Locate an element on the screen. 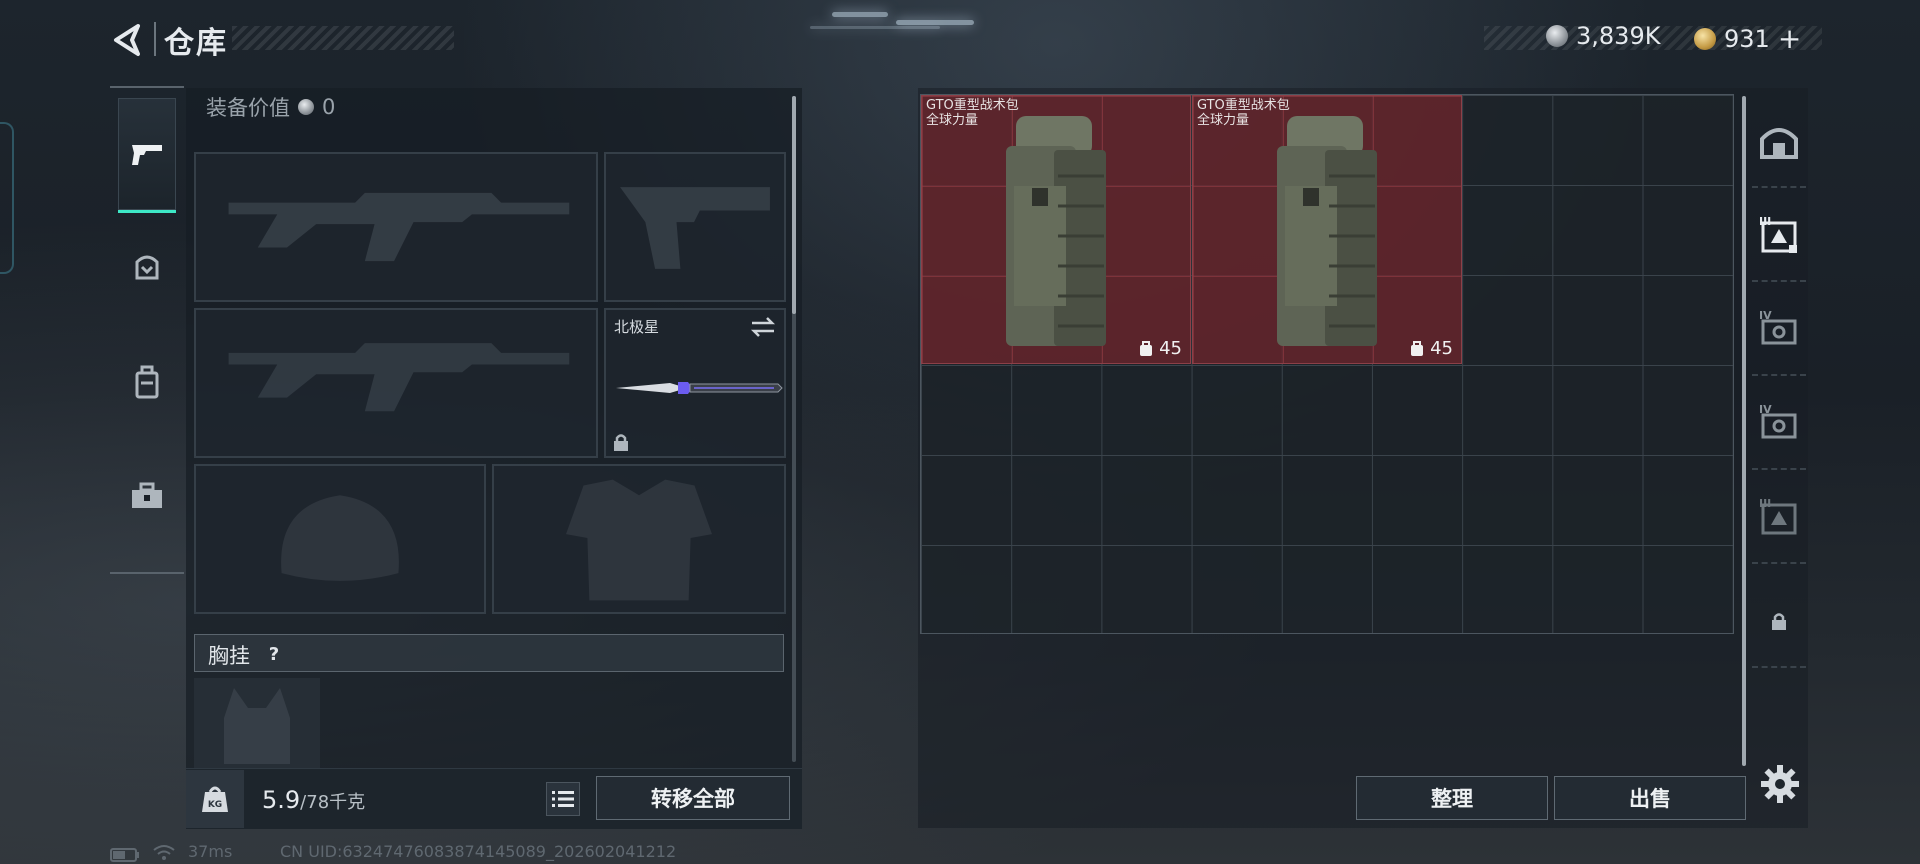 The width and height of the screenshot is (1920, 864). sort-button: 整理 is located at coordinates (1452, 798).